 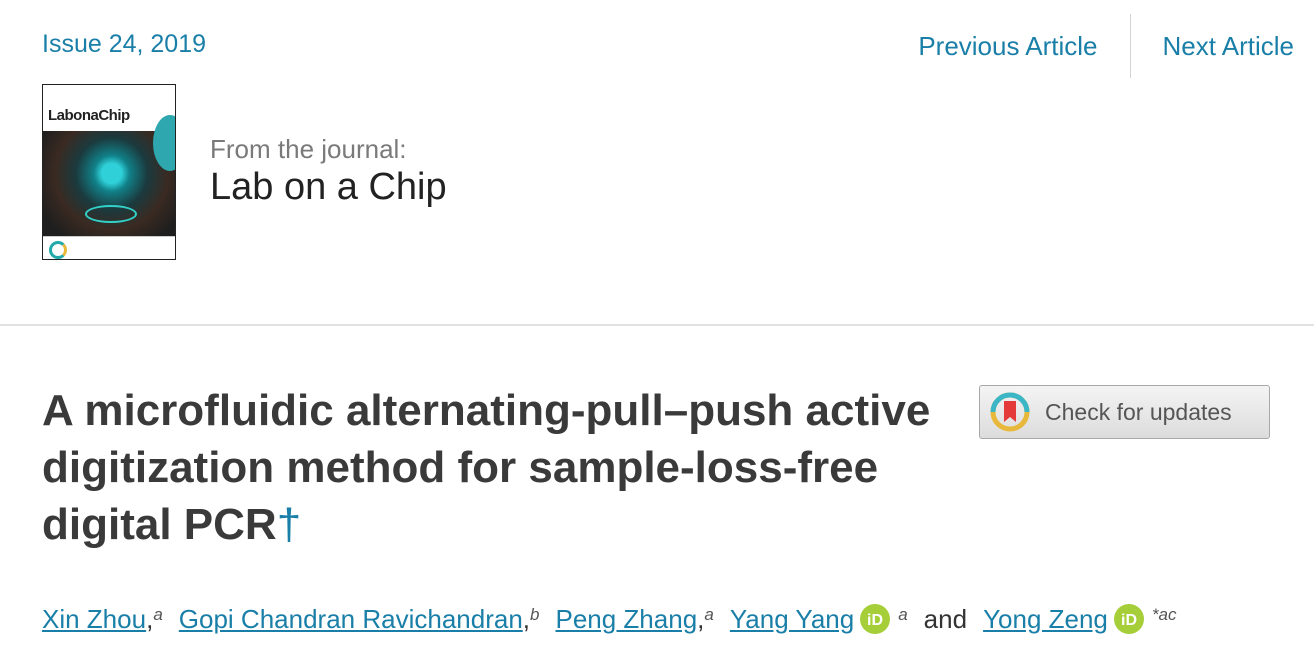 I want to click on next-article-link: Next Article, so click(x=1229, y=46).